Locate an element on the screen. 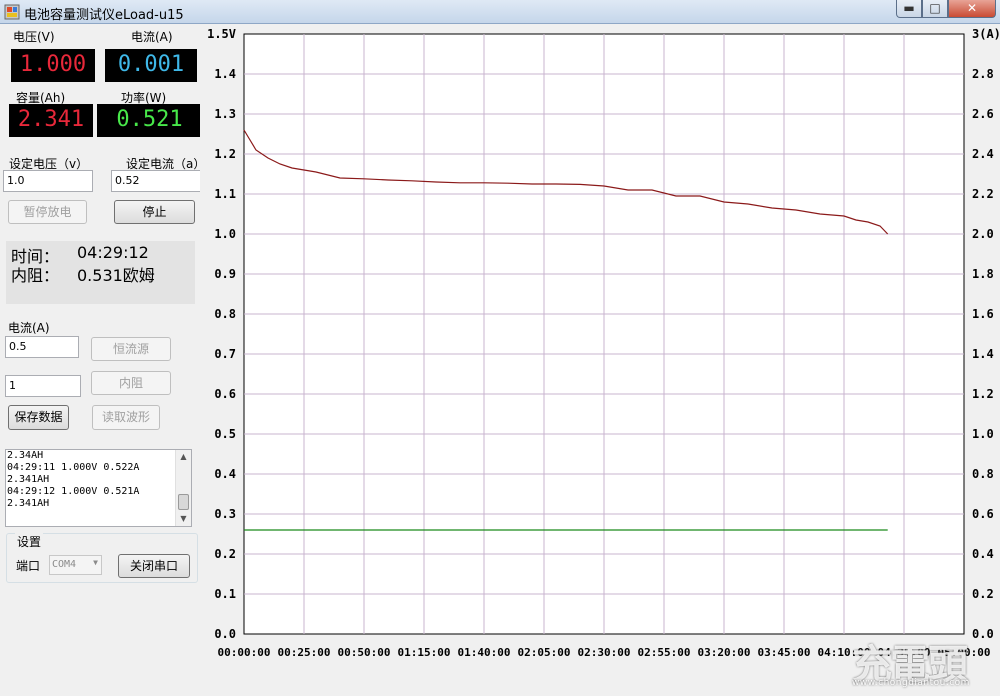 The image size is (1000, 696). current-display: 0.001 is located at coordinates (151, 65).